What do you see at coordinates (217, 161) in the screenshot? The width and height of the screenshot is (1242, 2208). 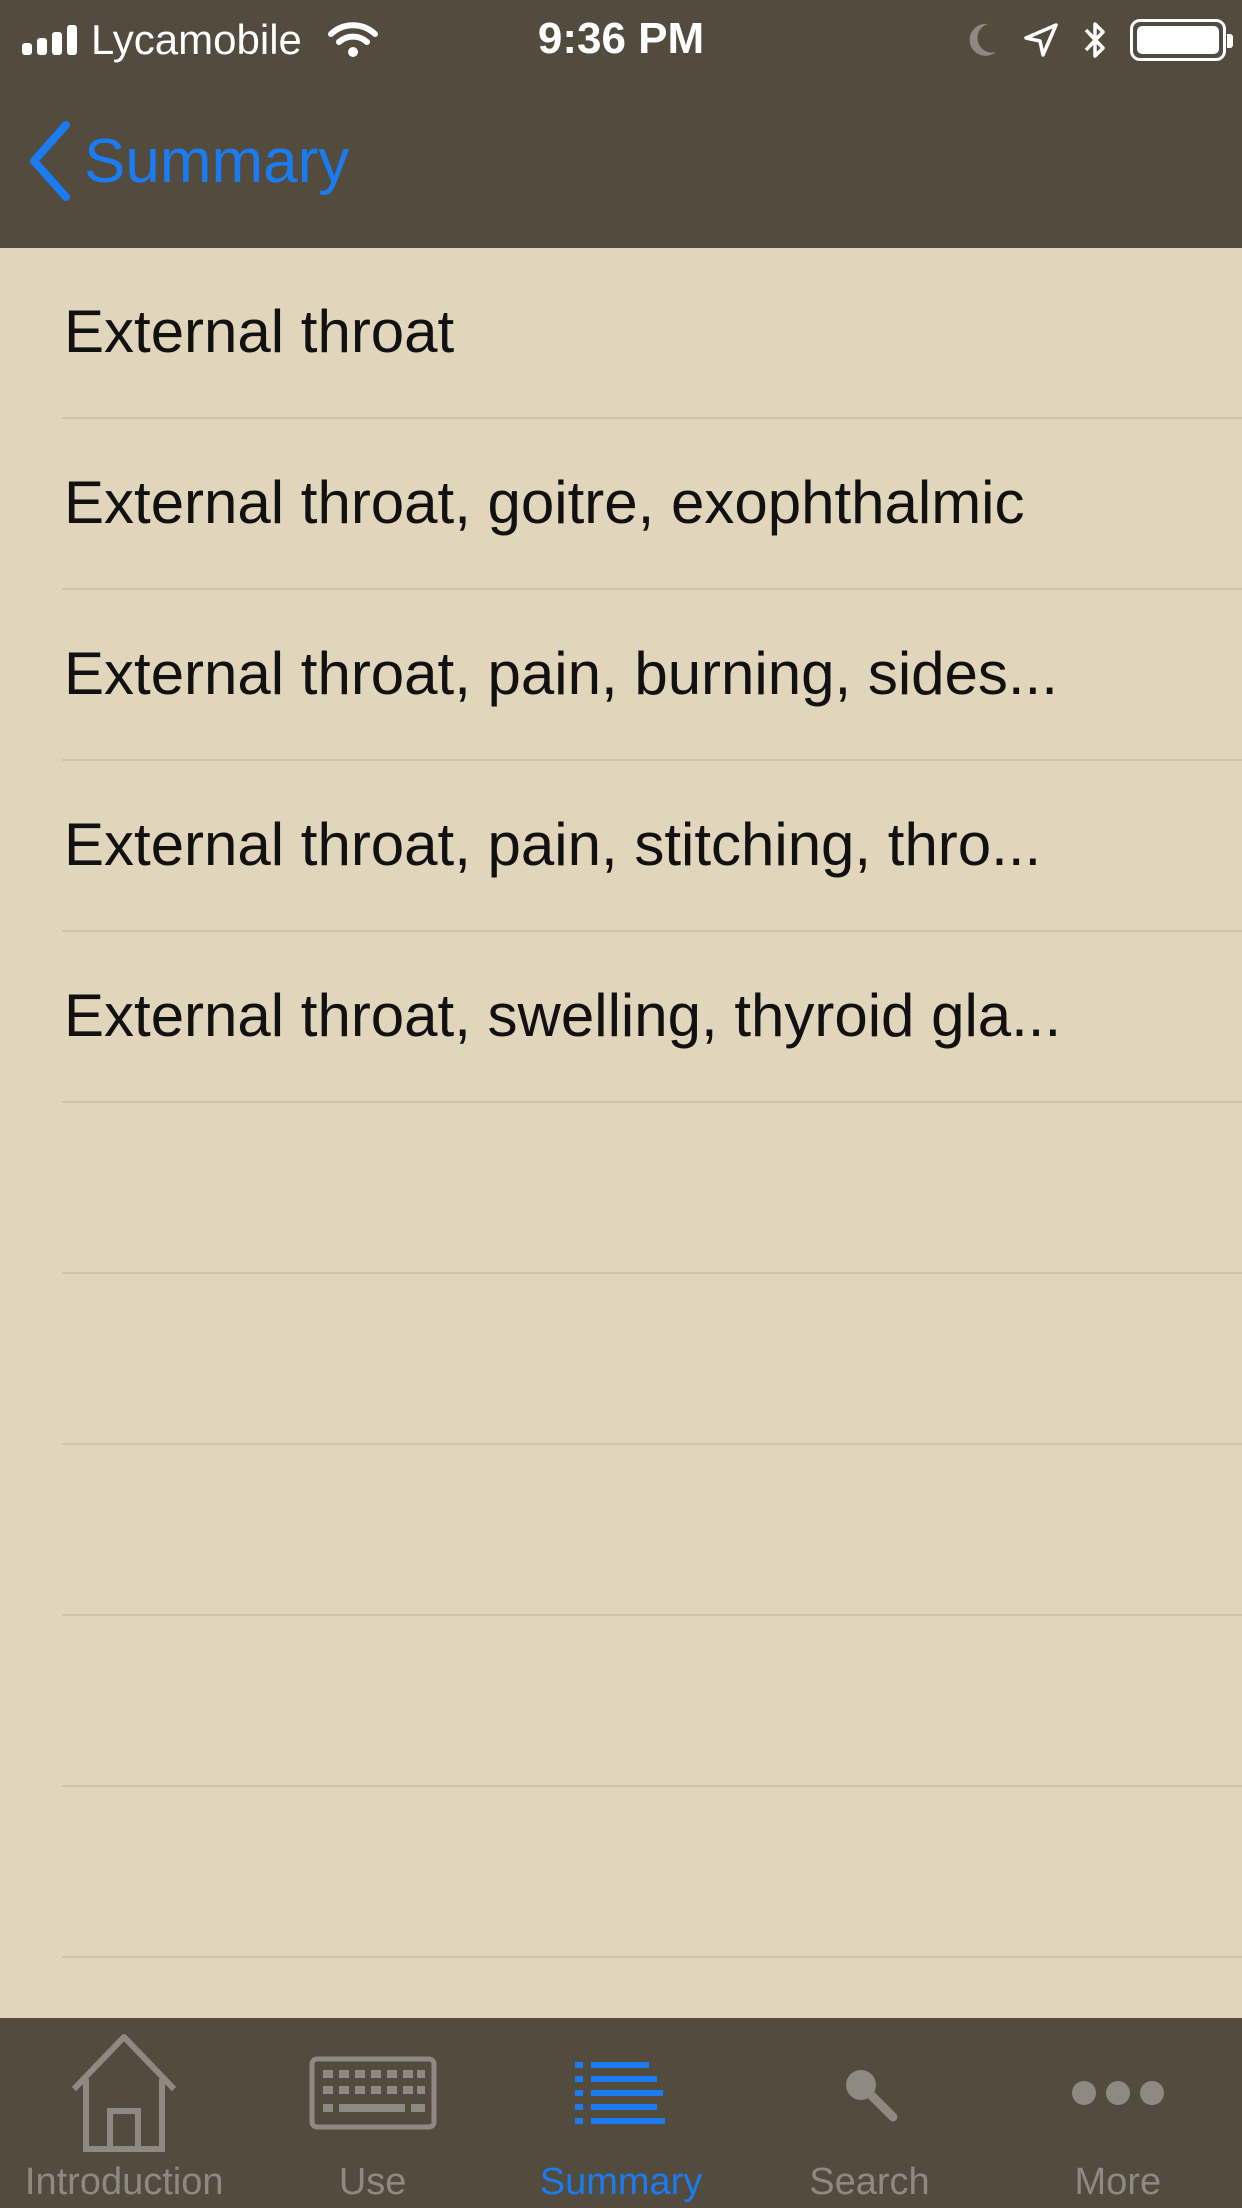 I see `back-button-label: Summary` at bounding box center [217, 161].